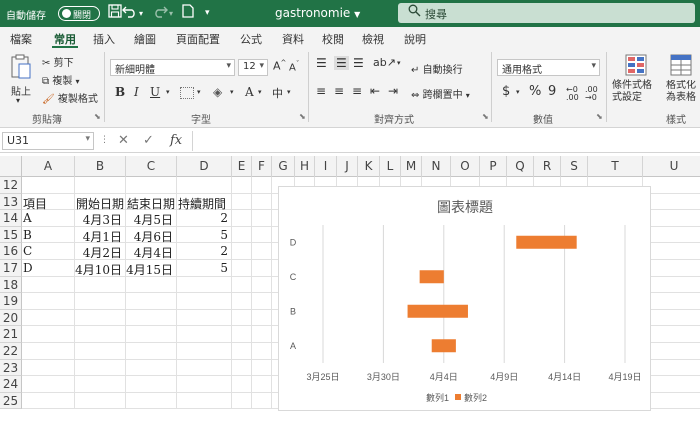  I want to click on column-header-s: S, so click(574, 166).